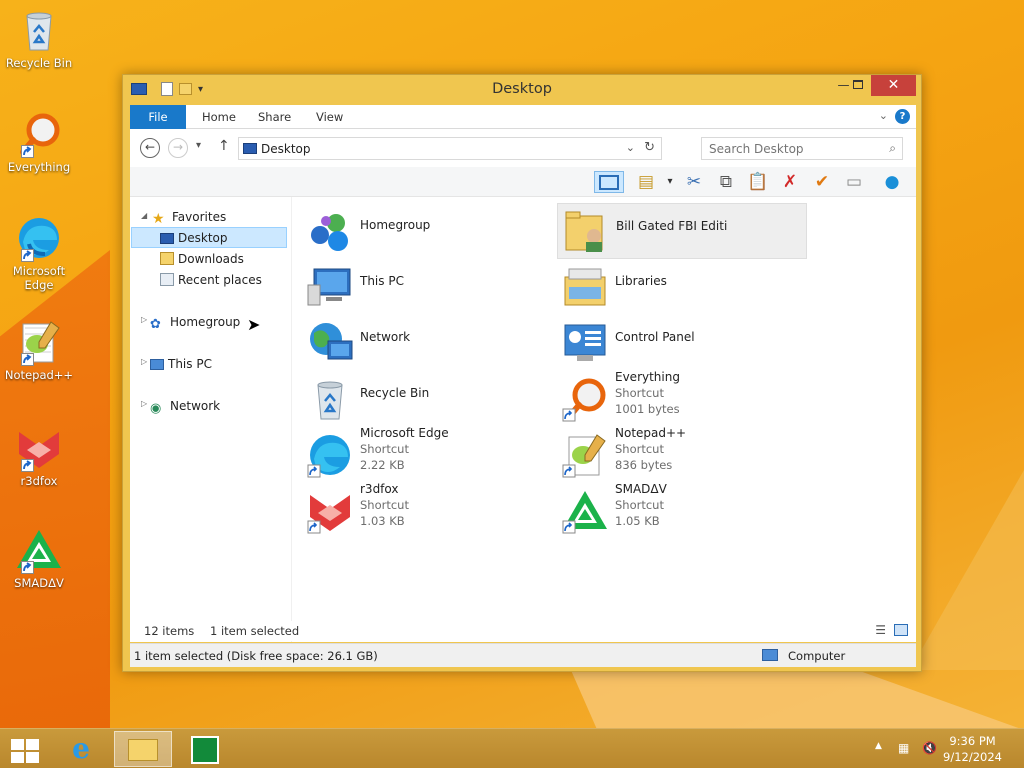 The image size is (1024, 768). I want to click on collapse-favorites-icon: ◢, so click(144, 215).